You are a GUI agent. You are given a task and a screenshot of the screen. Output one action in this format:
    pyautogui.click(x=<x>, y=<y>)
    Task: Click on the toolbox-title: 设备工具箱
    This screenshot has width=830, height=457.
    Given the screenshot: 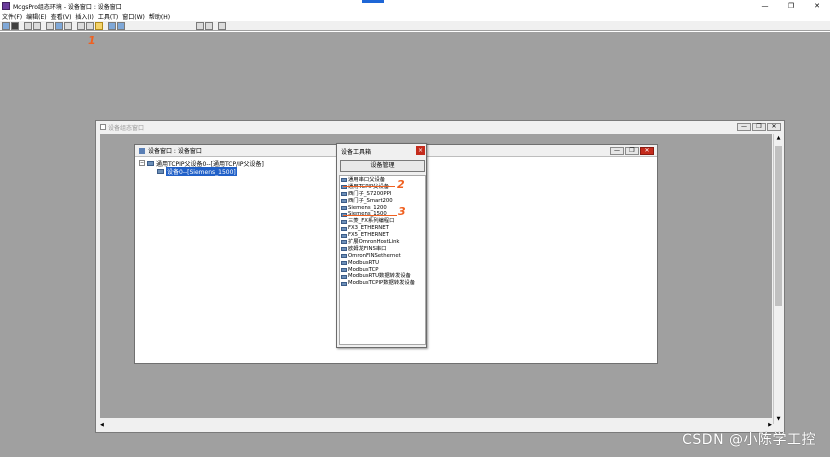 What is the action you would take?
    pyautogui.click(x=356, y=152)
    